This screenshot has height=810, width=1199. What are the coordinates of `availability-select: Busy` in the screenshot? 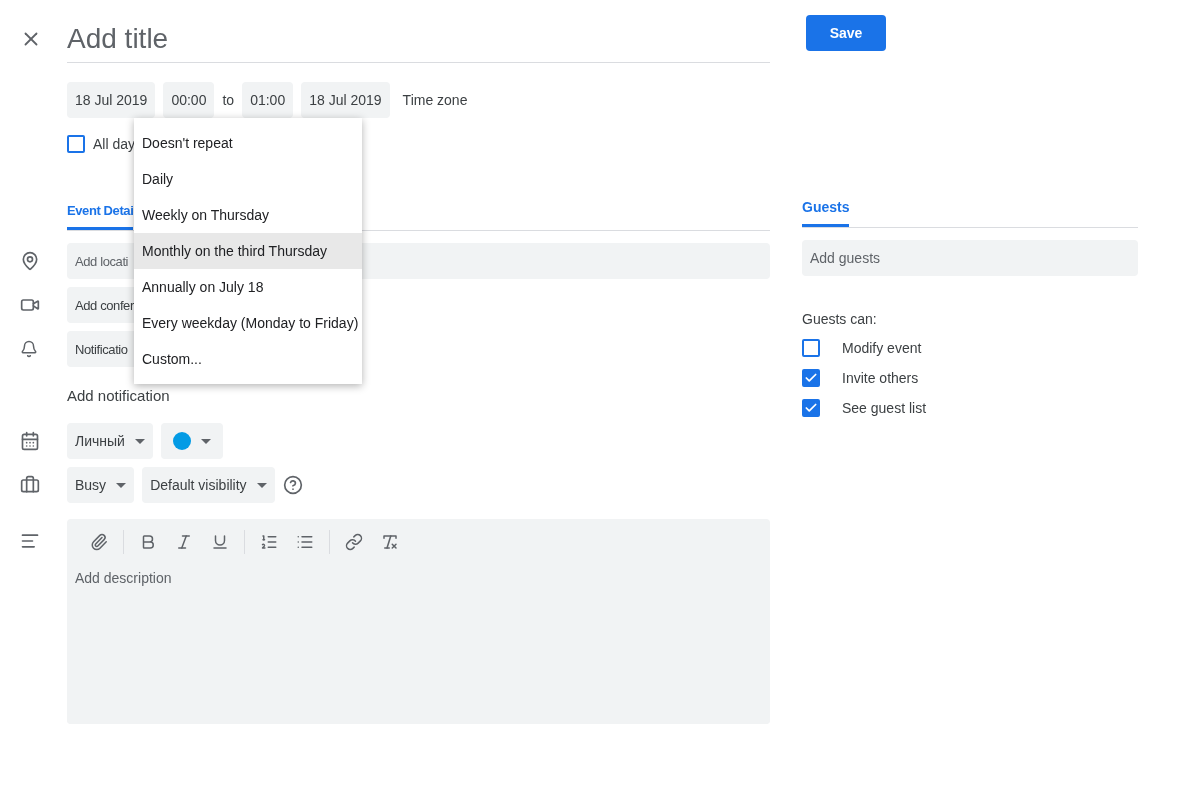 It's located at (101, 485).